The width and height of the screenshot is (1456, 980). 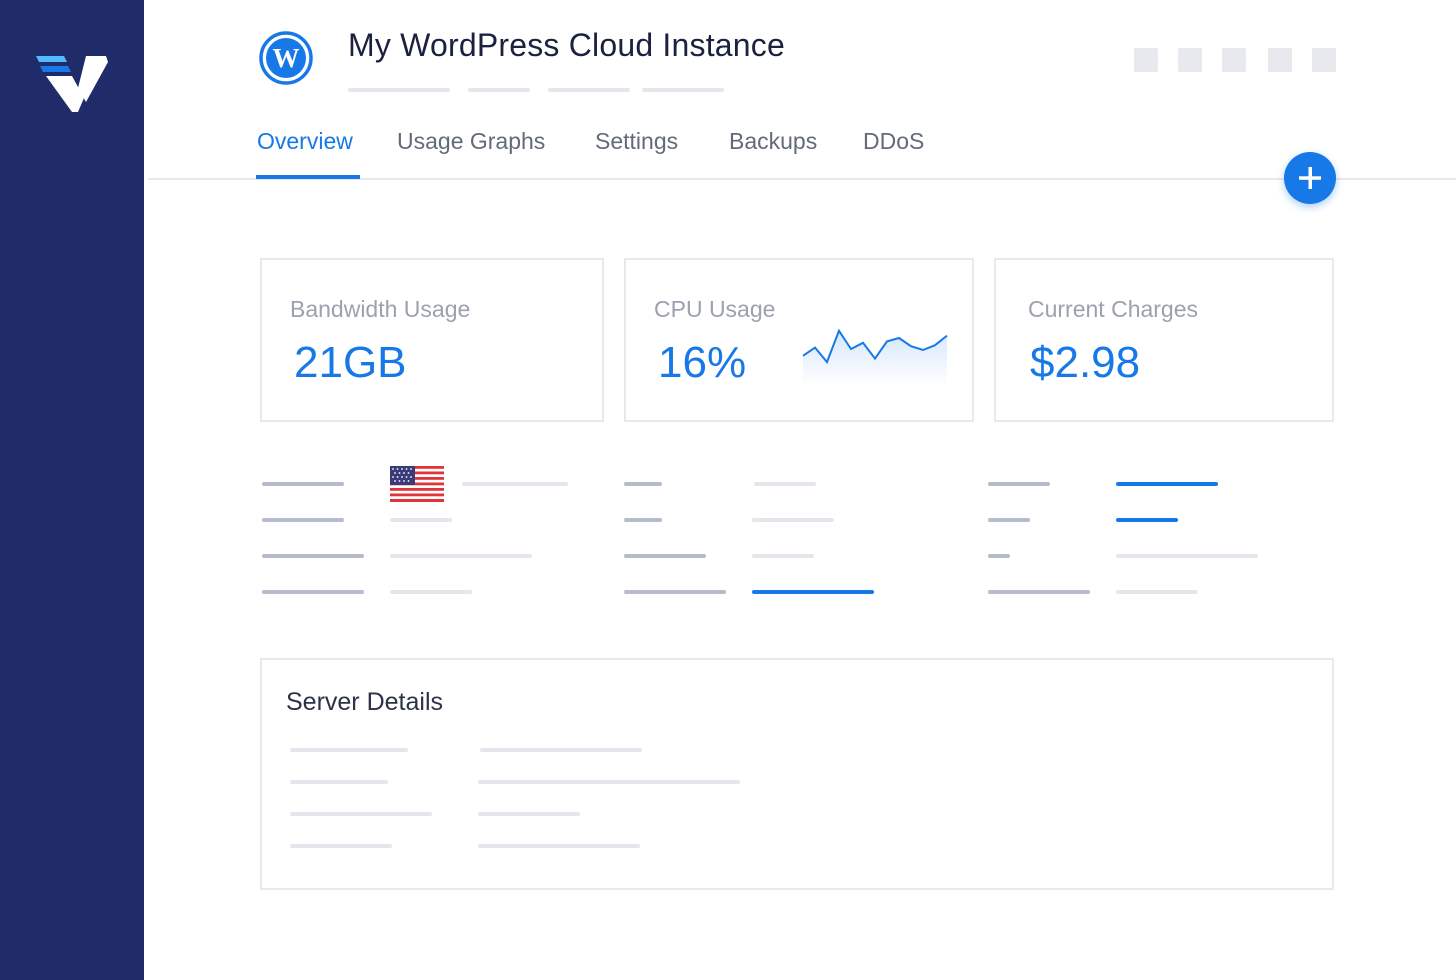 What do you see at coordinates (305, 141) in the screenshot?
I see `tab-overview: Overview` at bounding box center [305, 141].